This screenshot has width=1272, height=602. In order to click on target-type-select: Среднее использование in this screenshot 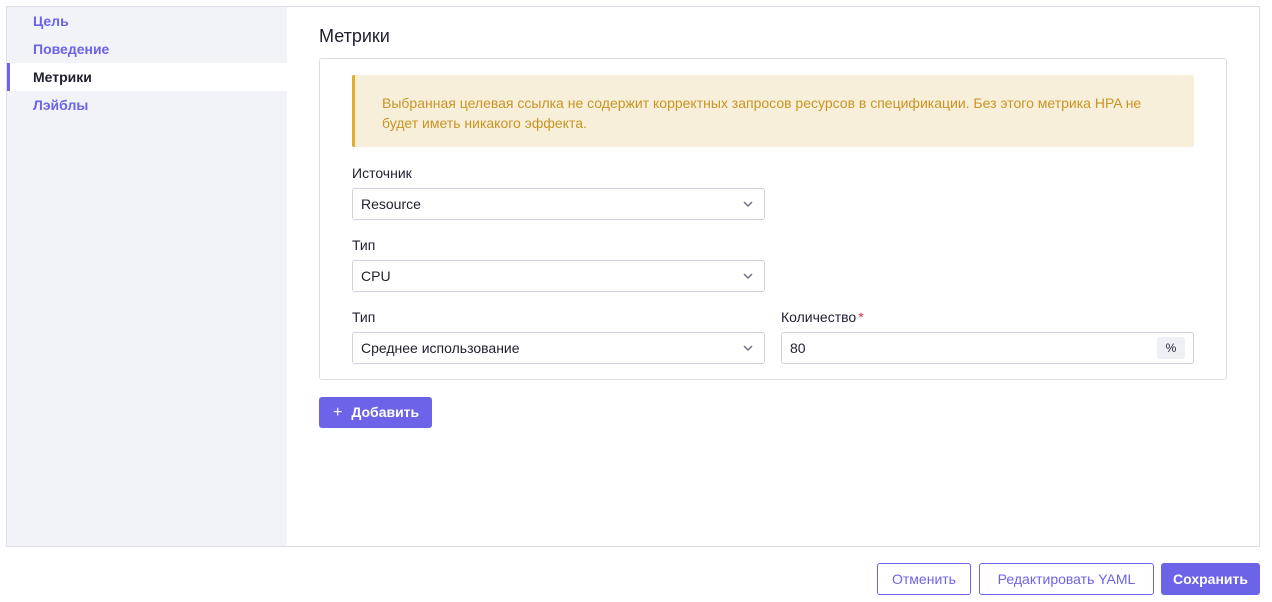, I will do `click(558, 348)`.